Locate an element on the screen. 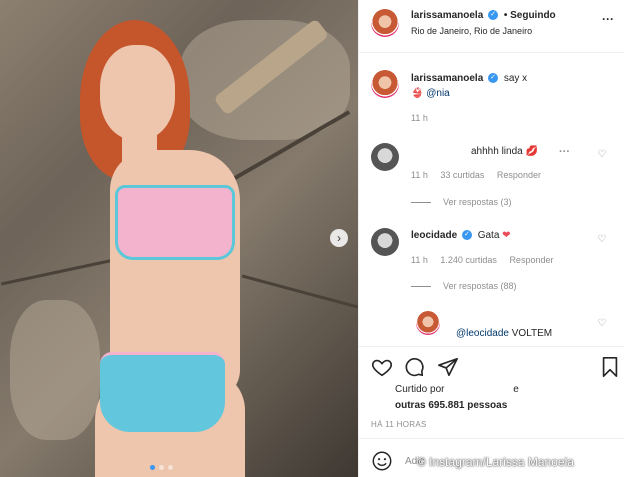 The height and width of the screenshot is (477, 624). view-replies-row: Ver respostas (3) is located at coordinates (461, 202).